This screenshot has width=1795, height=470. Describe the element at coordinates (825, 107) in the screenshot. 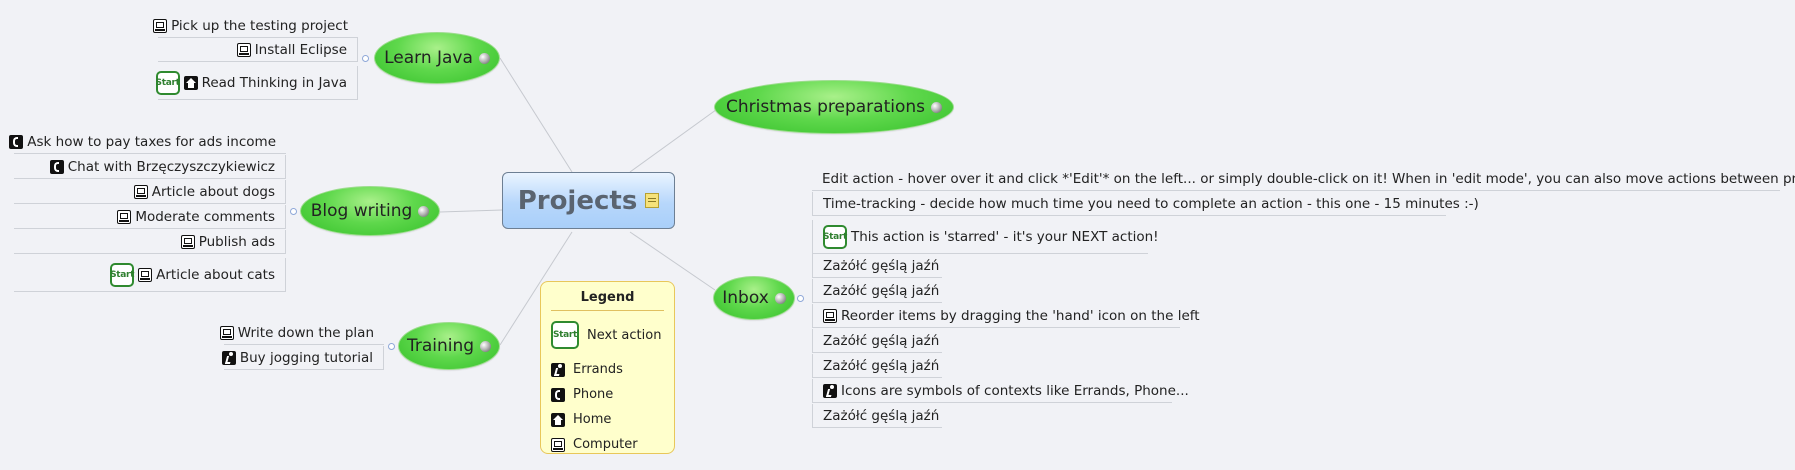

I see `branch-title: Christmas preparations` at that location.